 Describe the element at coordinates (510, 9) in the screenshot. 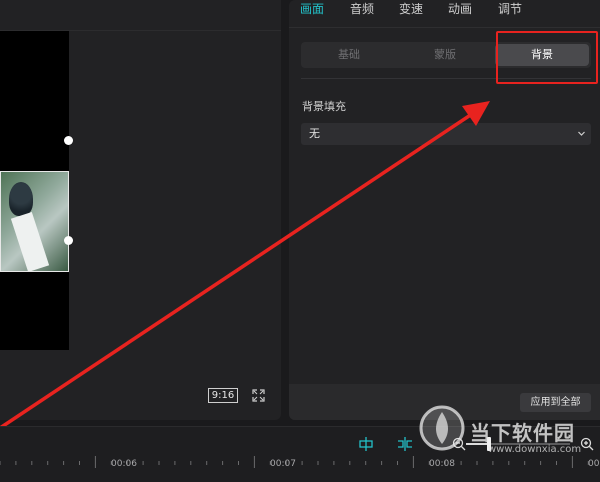

I see `tab-adjust: 调节` at that location.